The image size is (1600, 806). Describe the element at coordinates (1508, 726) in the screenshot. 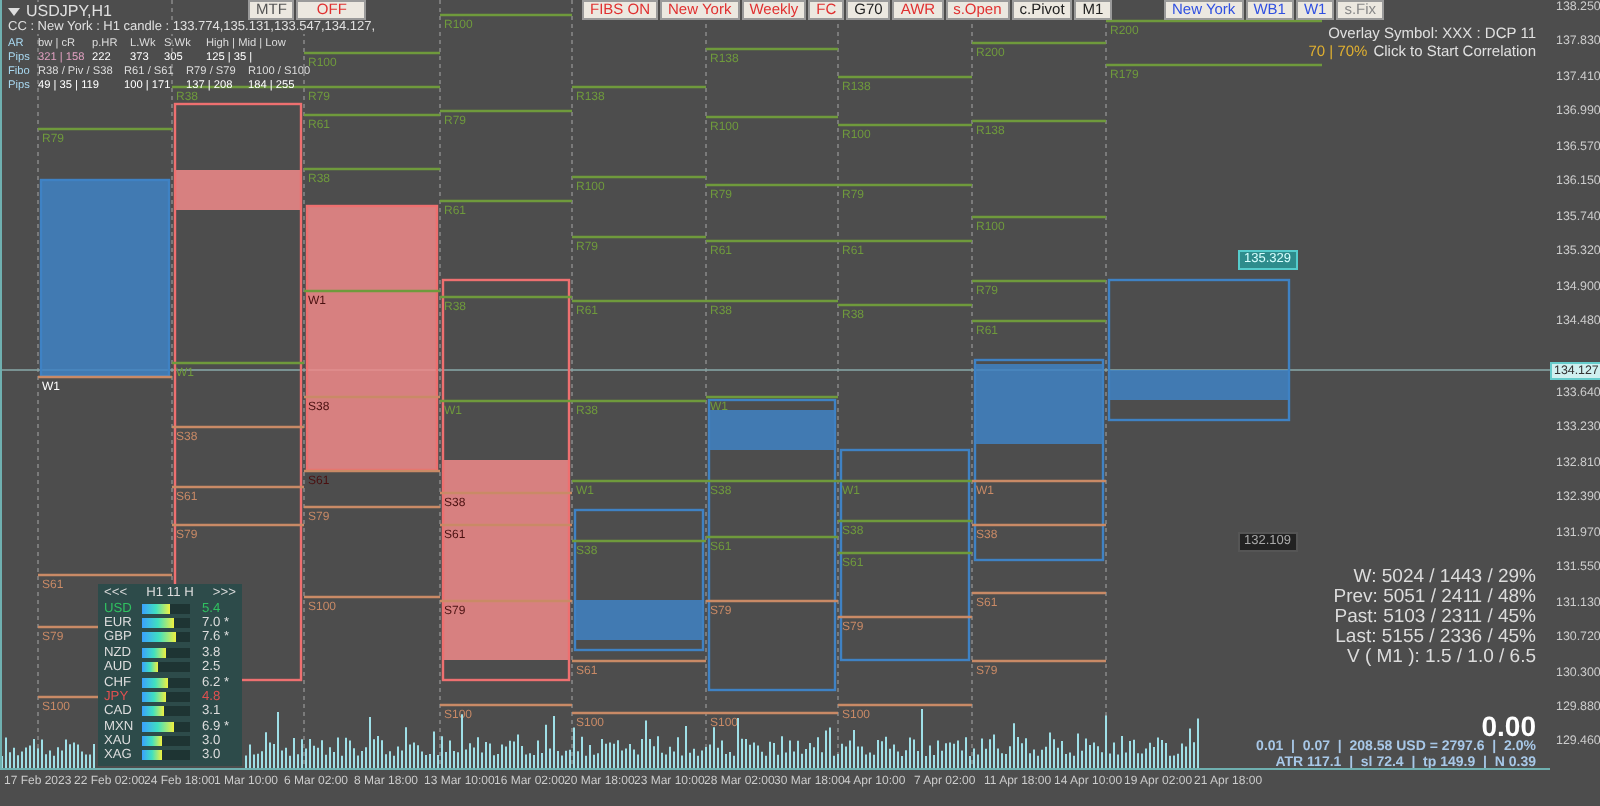

I see `profit-value: 0.00` at that location.